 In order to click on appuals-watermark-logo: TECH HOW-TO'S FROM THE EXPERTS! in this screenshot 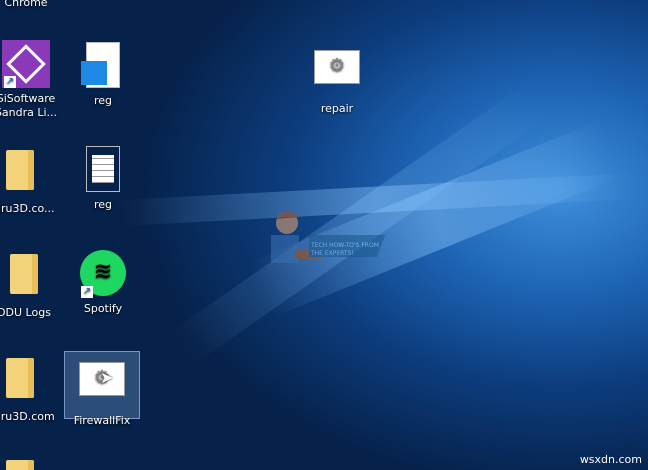, I will do `click(328, 237)`.